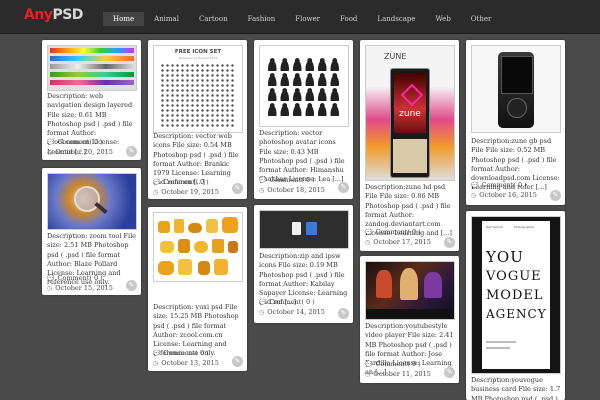 This screenshot has width=600, height=400. I want to click on date-label: October 19, 2015, so click(190, 191).